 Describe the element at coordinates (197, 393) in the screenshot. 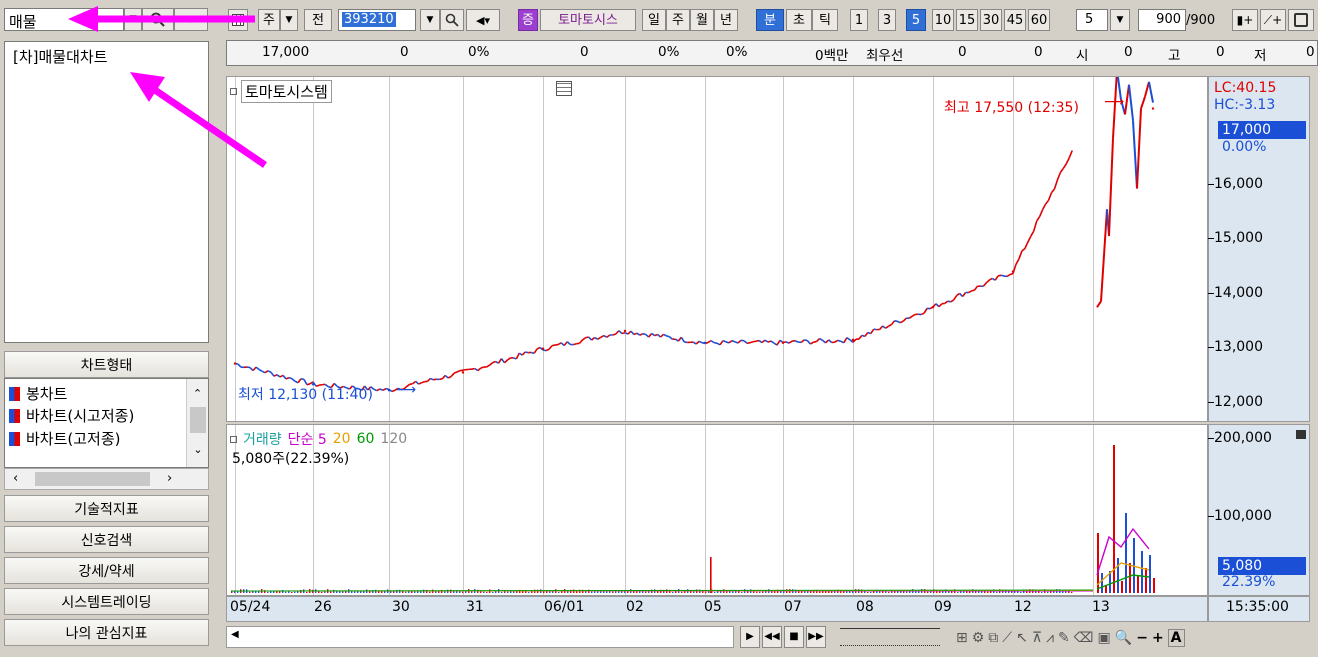

I see `scroll-up-icon: ⌃` at that location.